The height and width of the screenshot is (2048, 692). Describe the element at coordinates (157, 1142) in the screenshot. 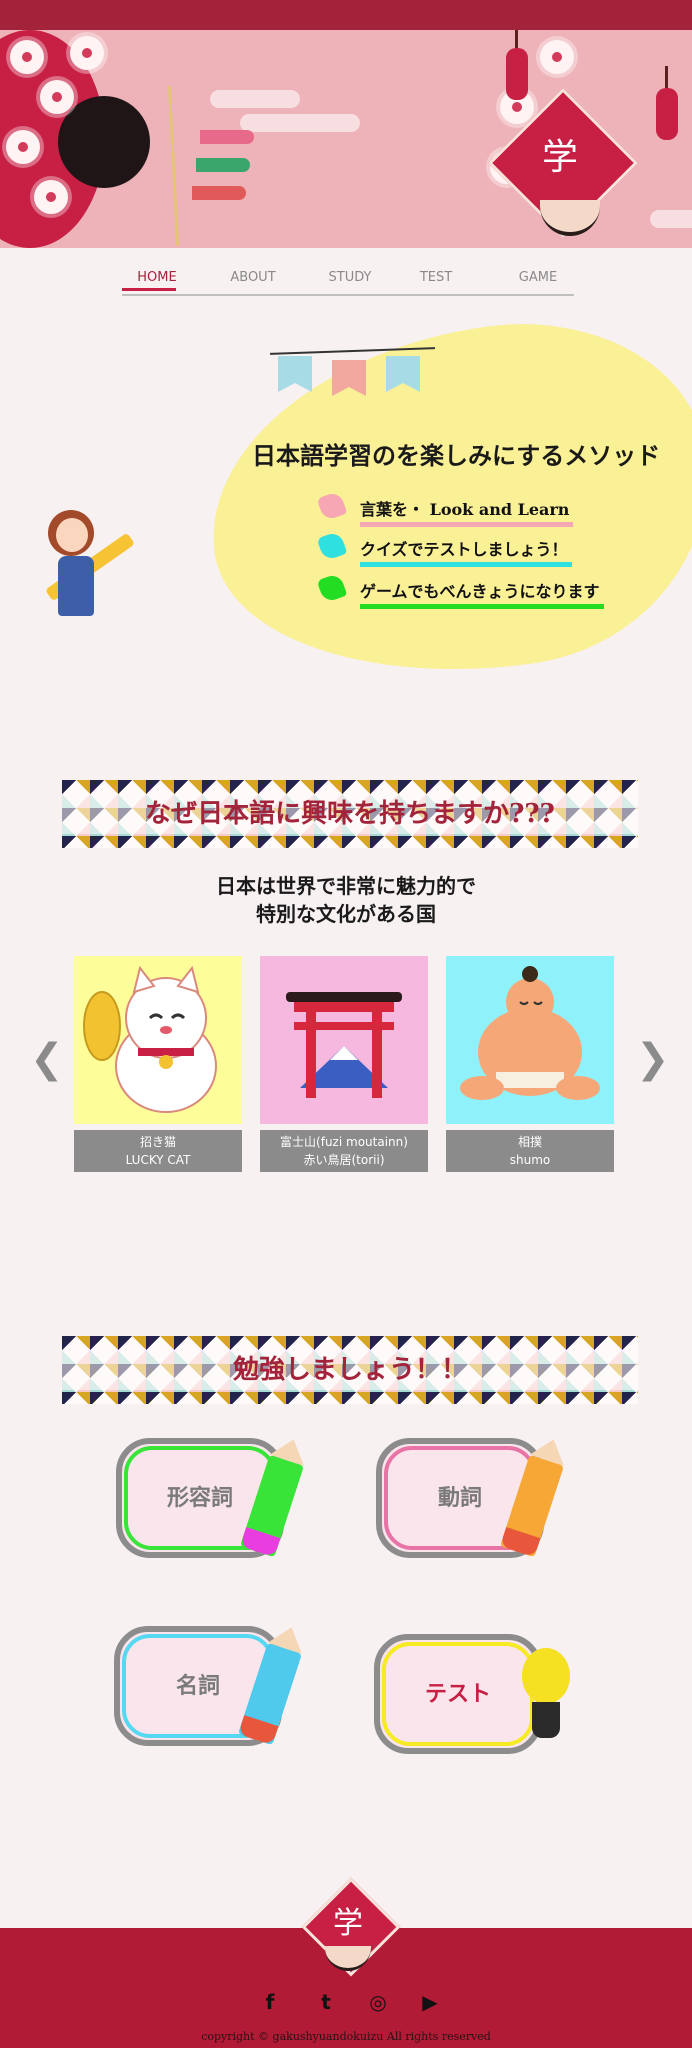

I see `card-caption-line1: 招き猫` at that location.